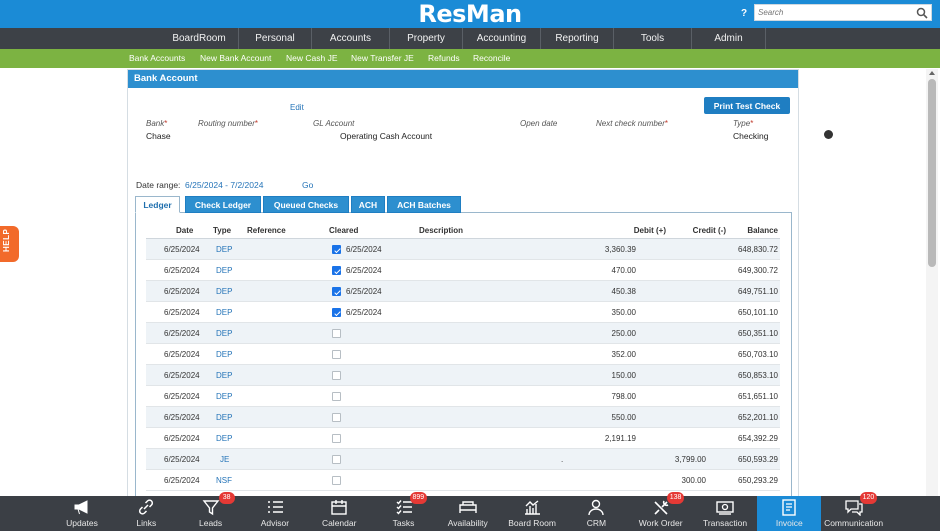  I want to click on megaphone-icon, so click(81, 507).